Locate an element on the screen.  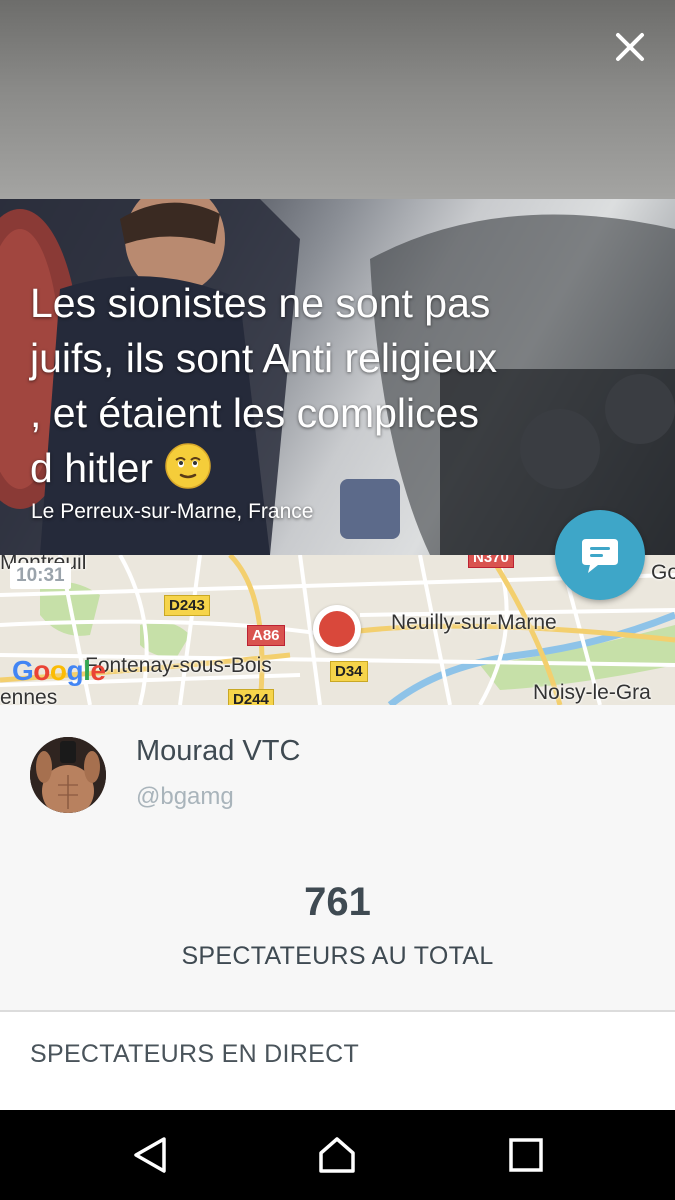
chat-bubble-icon is located at coordinates (600, 556).